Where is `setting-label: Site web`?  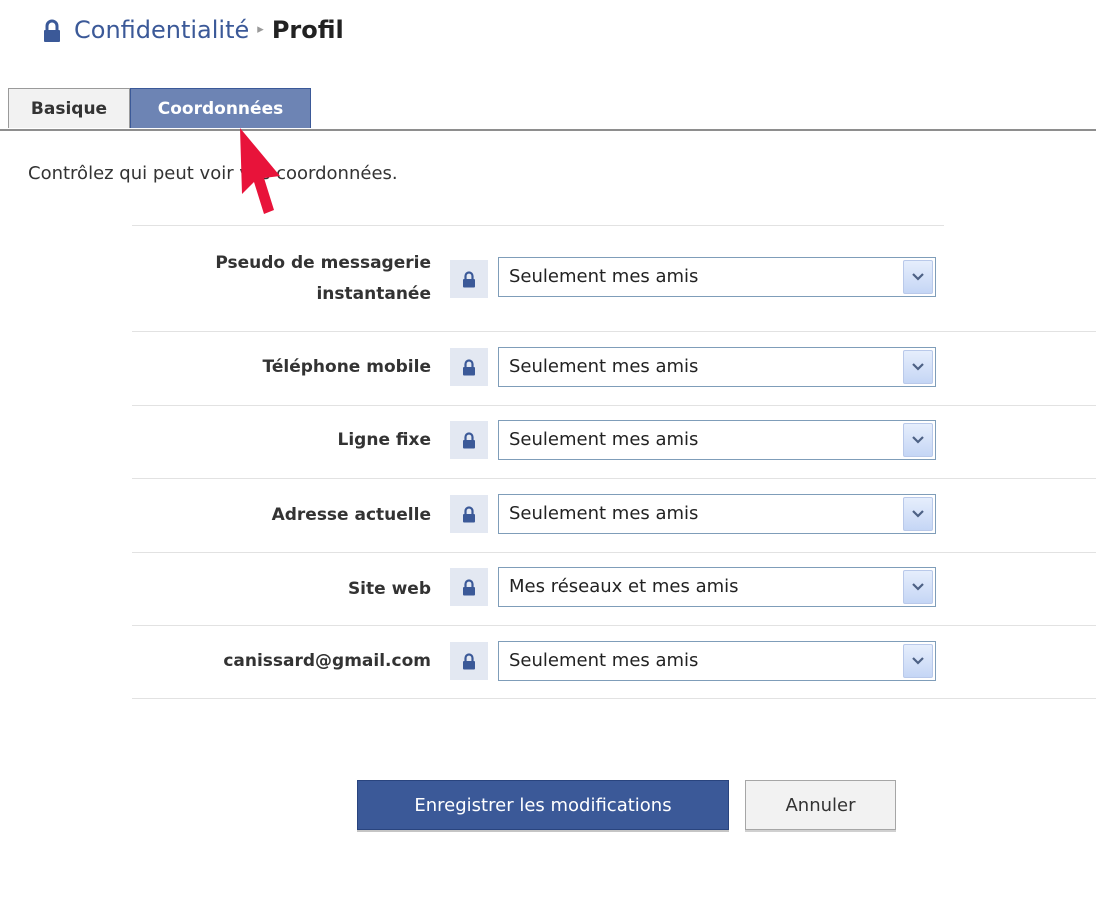
setting-label: Site web is located at coordinates (389, 589).